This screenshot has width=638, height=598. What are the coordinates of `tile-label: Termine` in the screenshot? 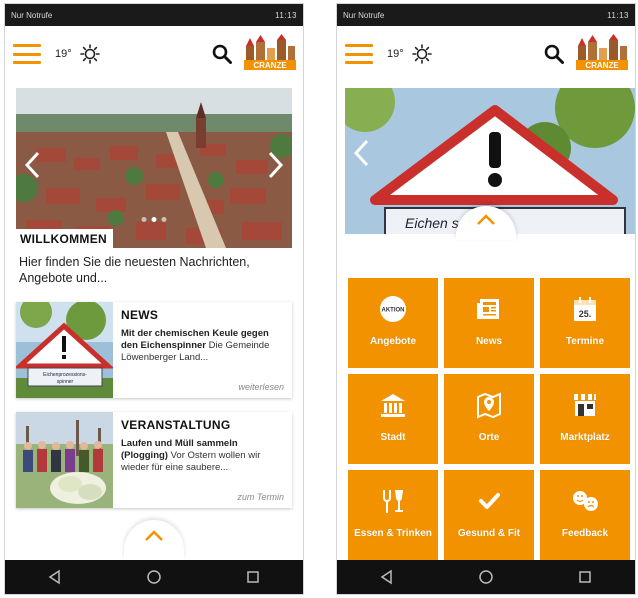 It's located at (585, 341).